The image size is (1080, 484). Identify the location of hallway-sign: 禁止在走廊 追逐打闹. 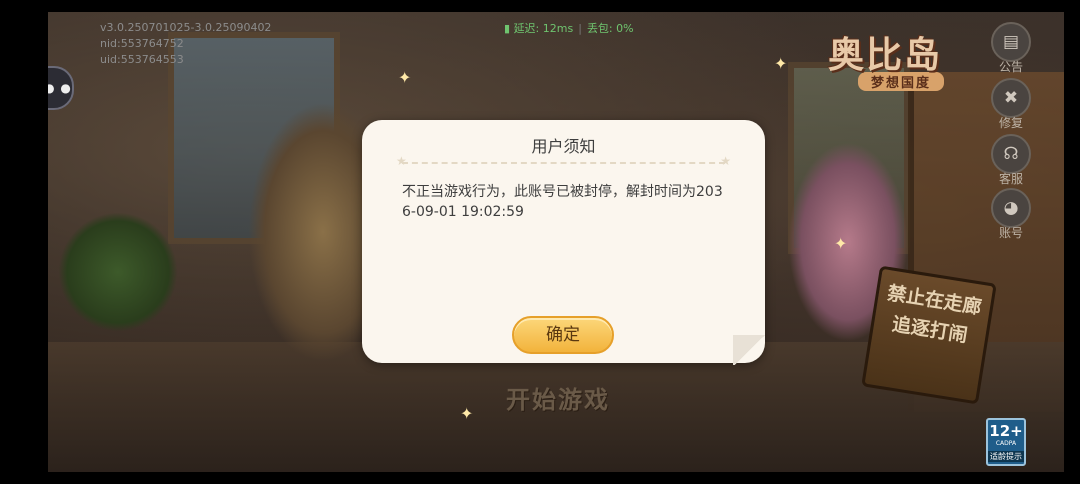
(929, 335).